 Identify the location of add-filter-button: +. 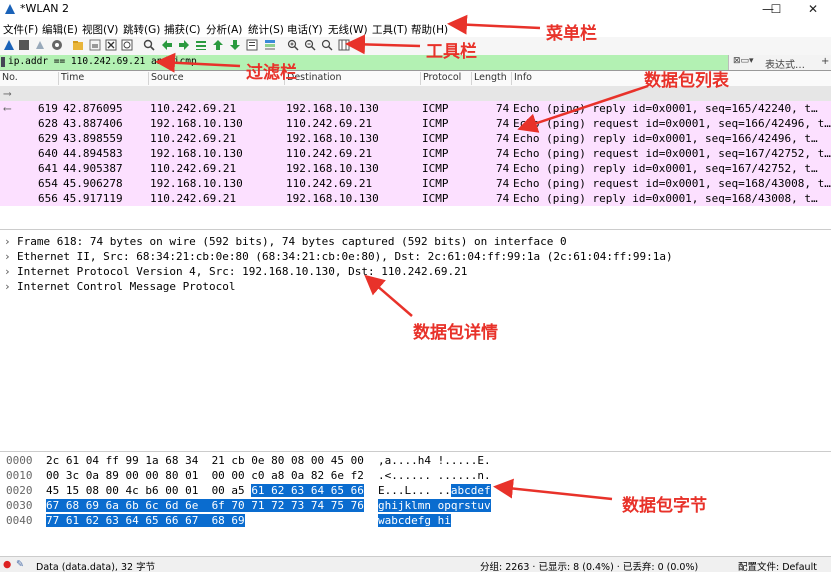
(825, 61).